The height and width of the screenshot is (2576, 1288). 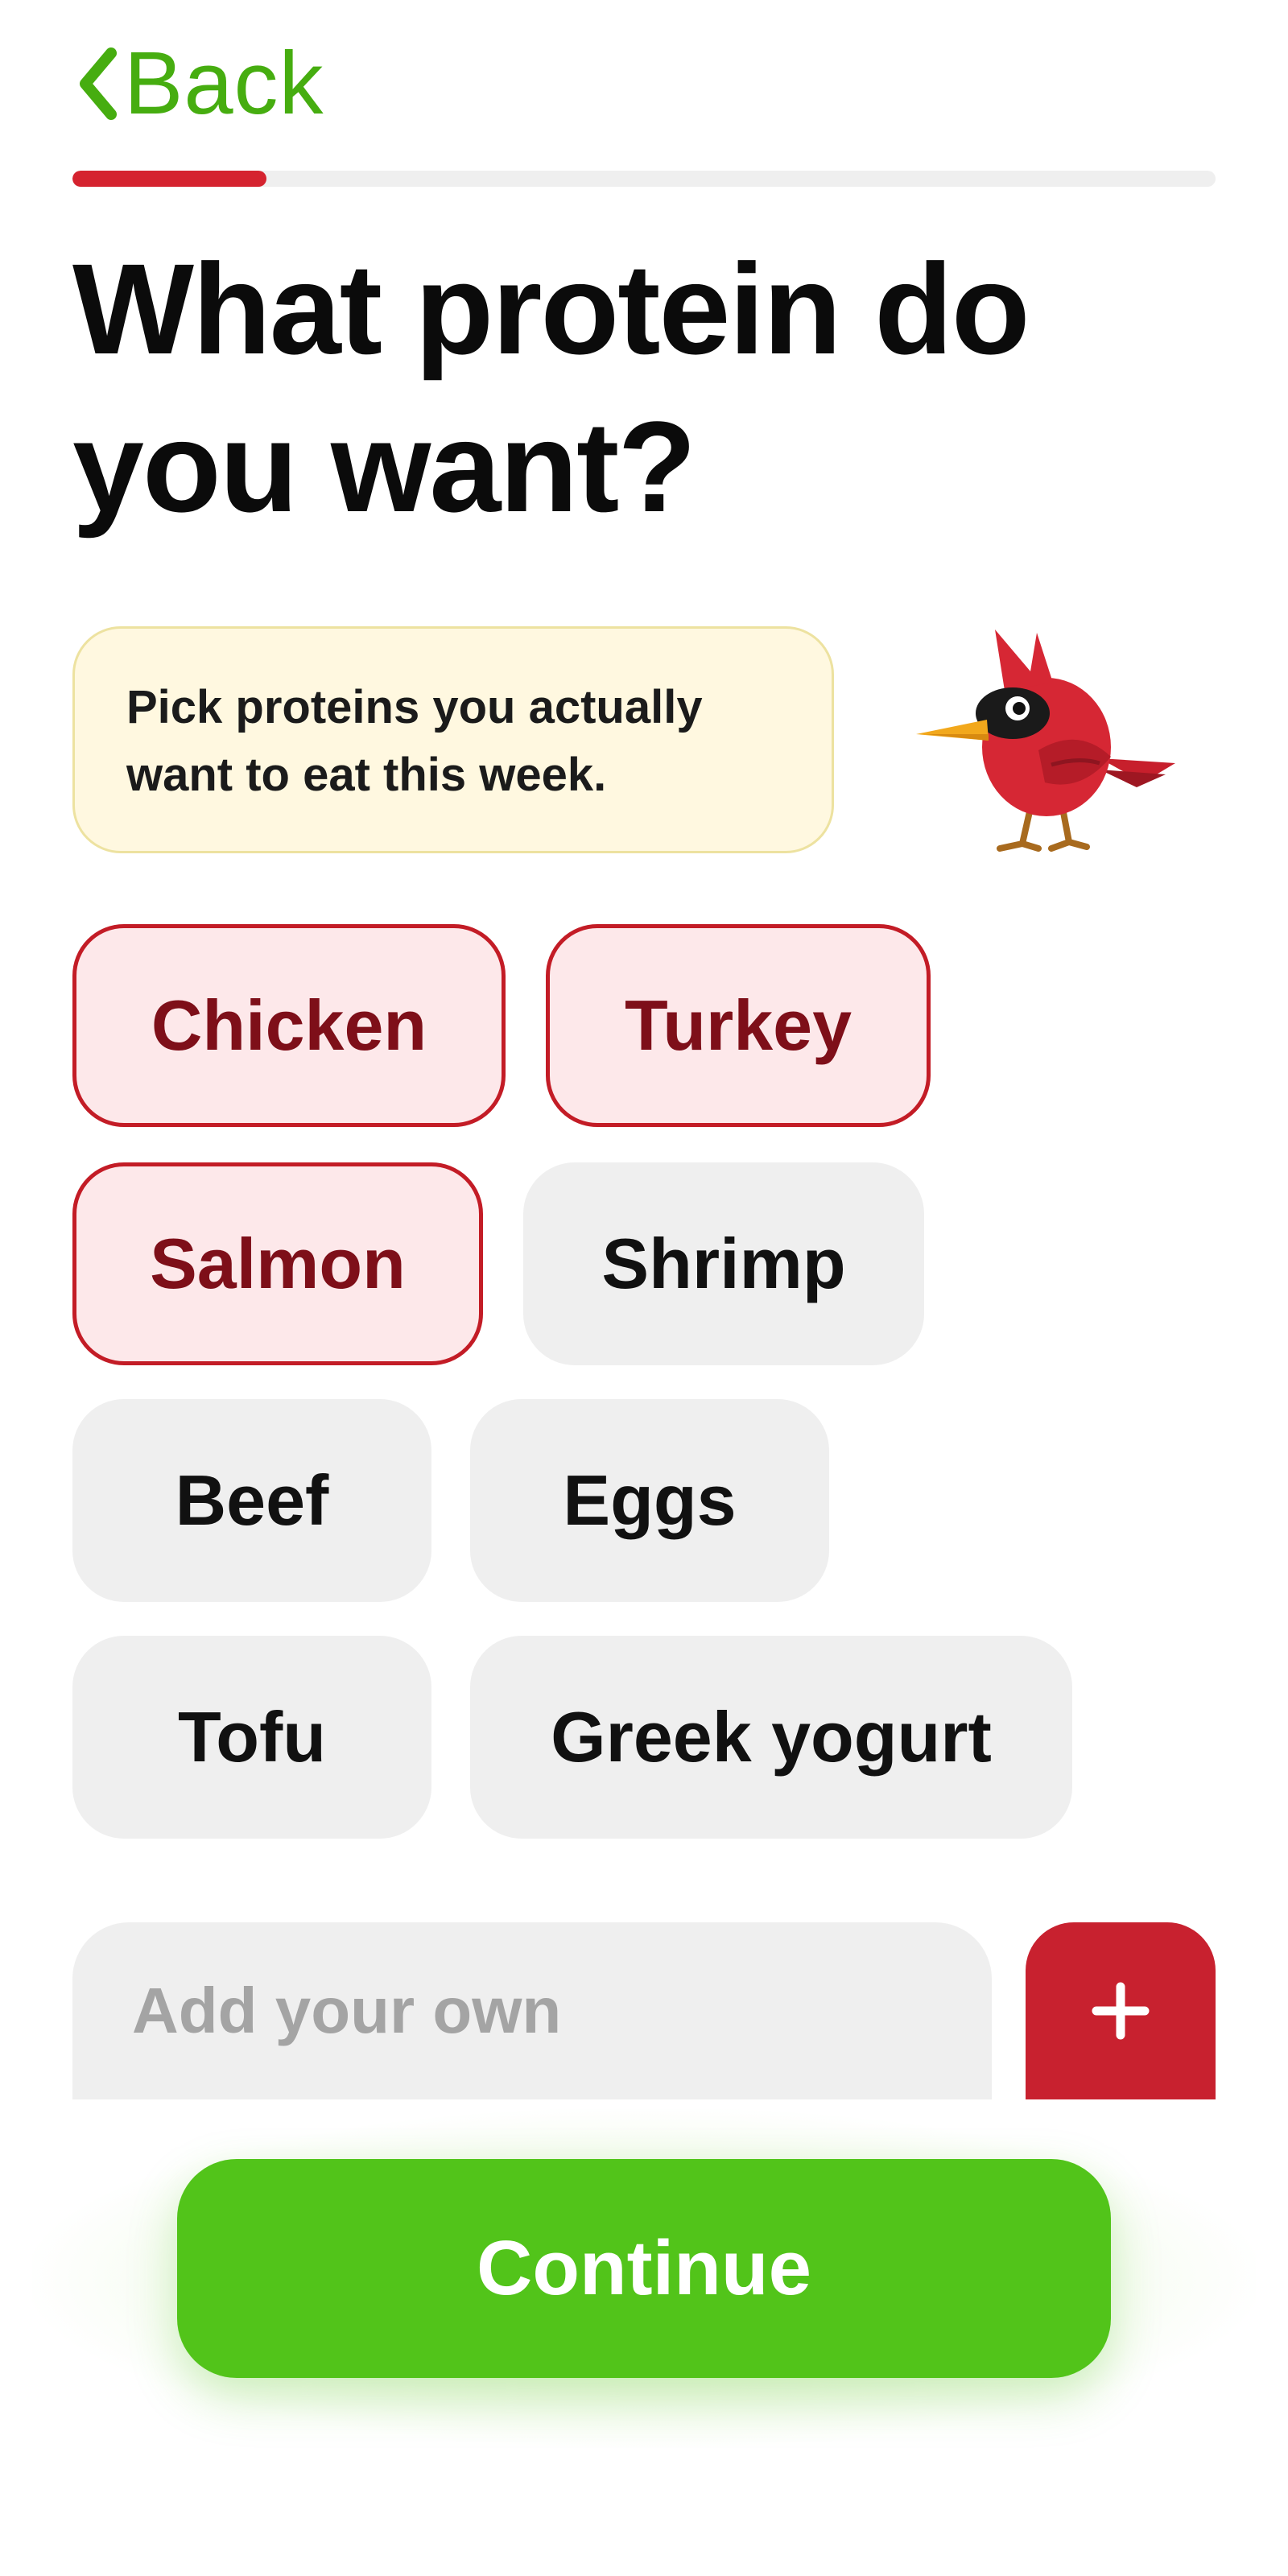 What do you see at coordinates (644, 179) in the screenshot?
I see `progress-bar` at bounding box center [644, 179].